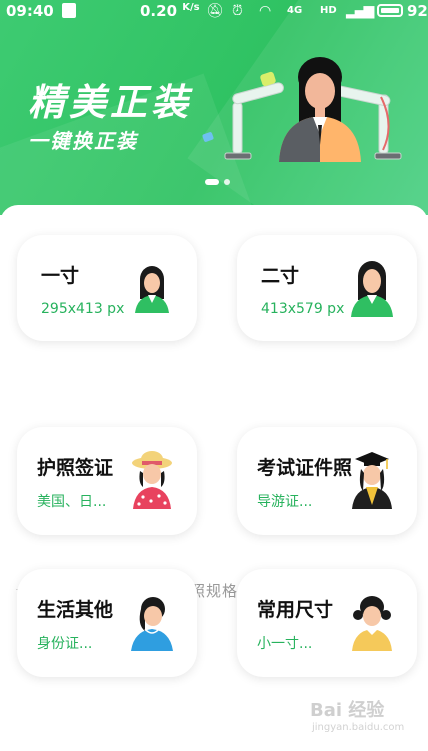 Image resolution: width=428 pixels, height=751 pixels. What do you see at coordinates (328, 10) in the screenshot?
I see `hd-icon: HD` at bounding box center [328, 10].